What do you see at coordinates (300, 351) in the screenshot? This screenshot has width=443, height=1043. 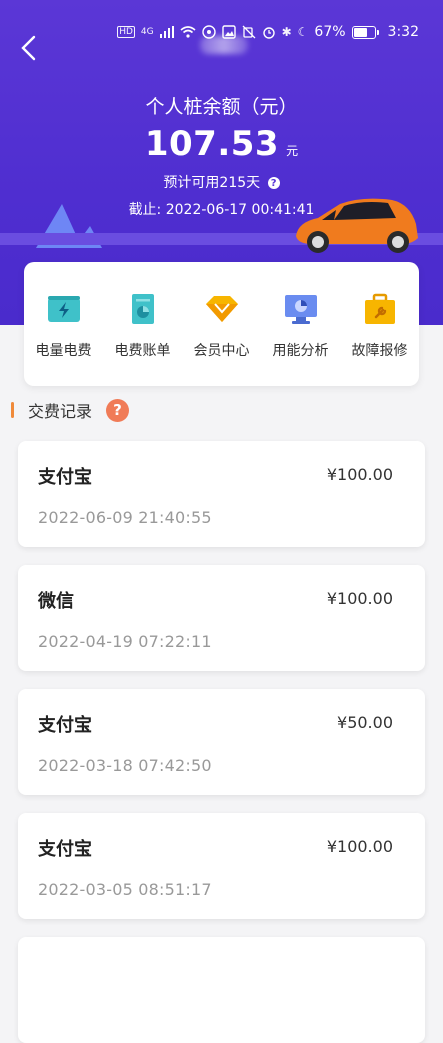 I see `menu-label: 用能分析` at bounding box center [300, 351].